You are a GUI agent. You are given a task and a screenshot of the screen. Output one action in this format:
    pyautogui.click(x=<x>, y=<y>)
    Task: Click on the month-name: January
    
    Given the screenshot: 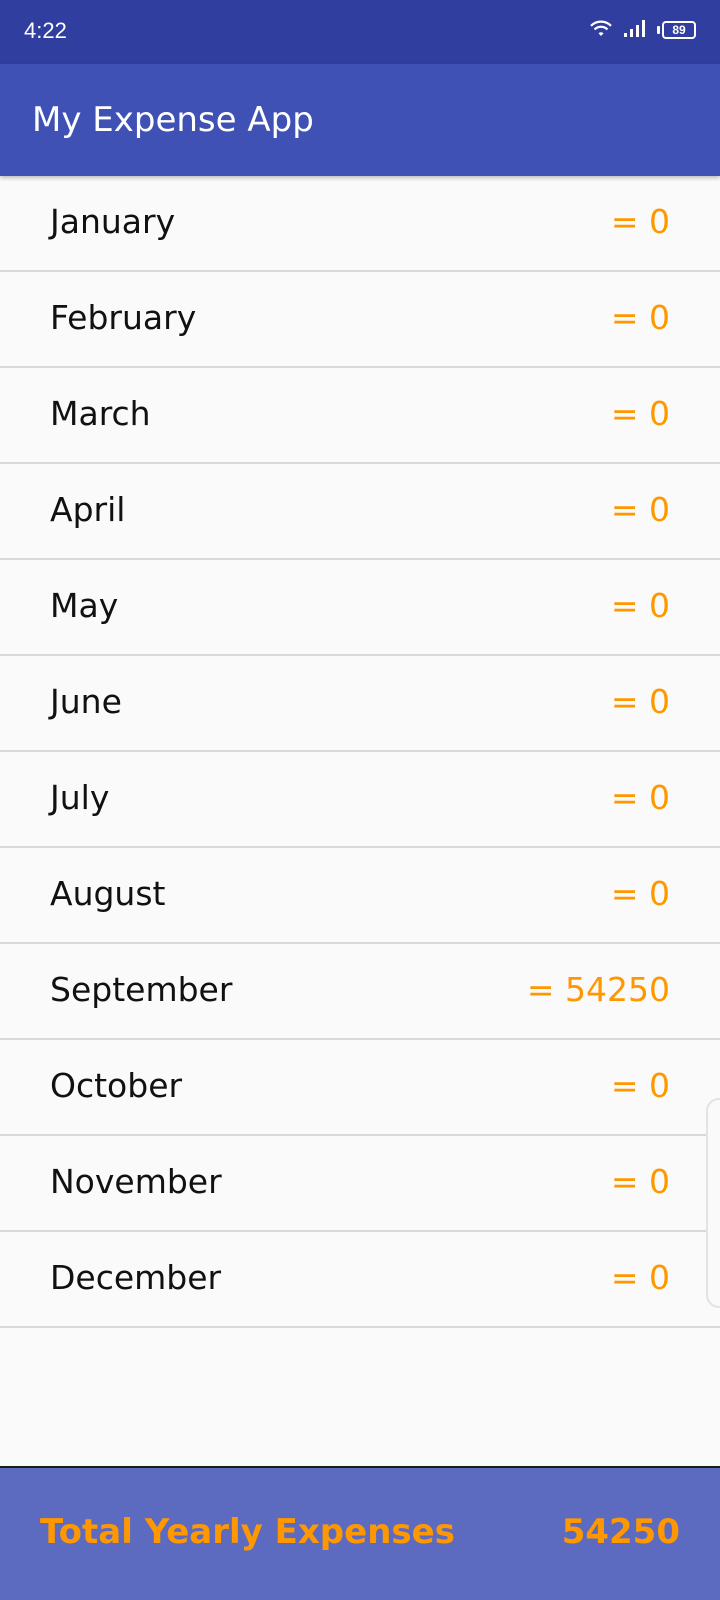 What is the action you would take?
    pyautogui.click(x=113, y=221)
    